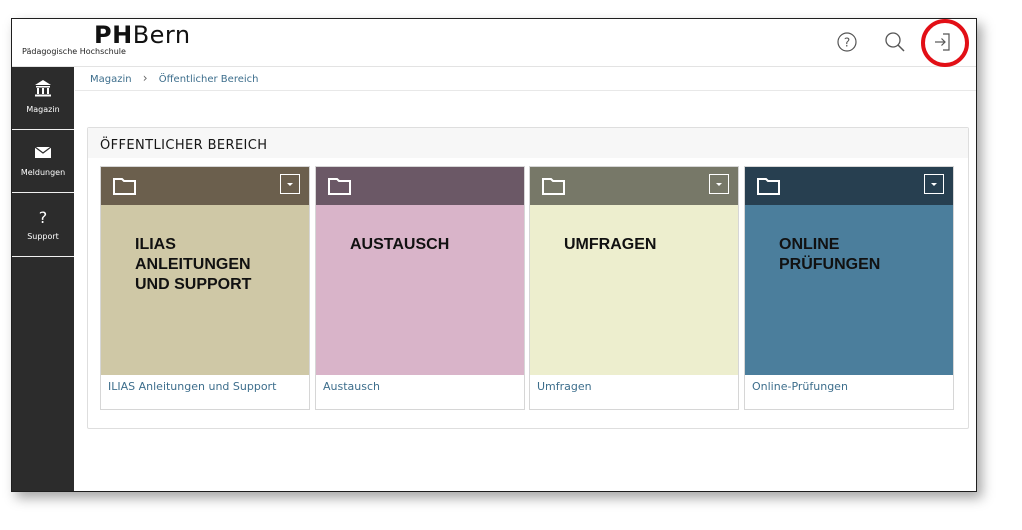 The height and width of the screenshot is (530, 1022). What do you see at coordinates (192, 386) in the screenshot?
I see `tile-title-link: ILIAS Anleitungen und Support` at bounding box center [192, 386].